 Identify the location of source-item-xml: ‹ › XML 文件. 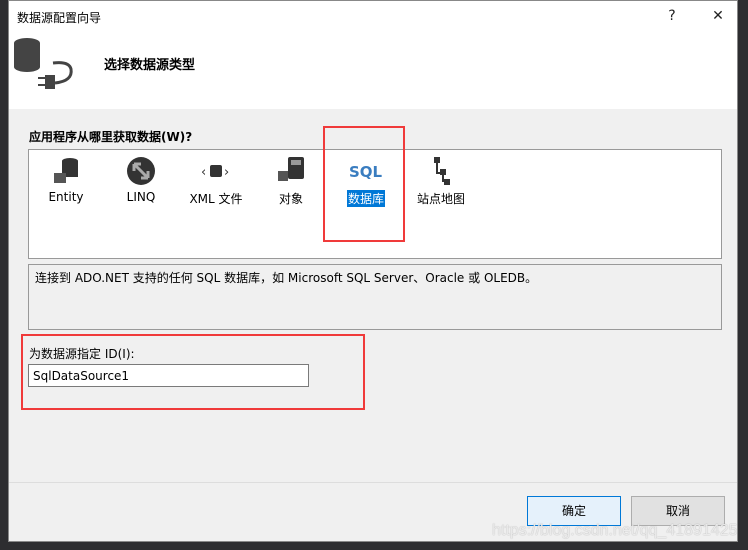
(216, 180).